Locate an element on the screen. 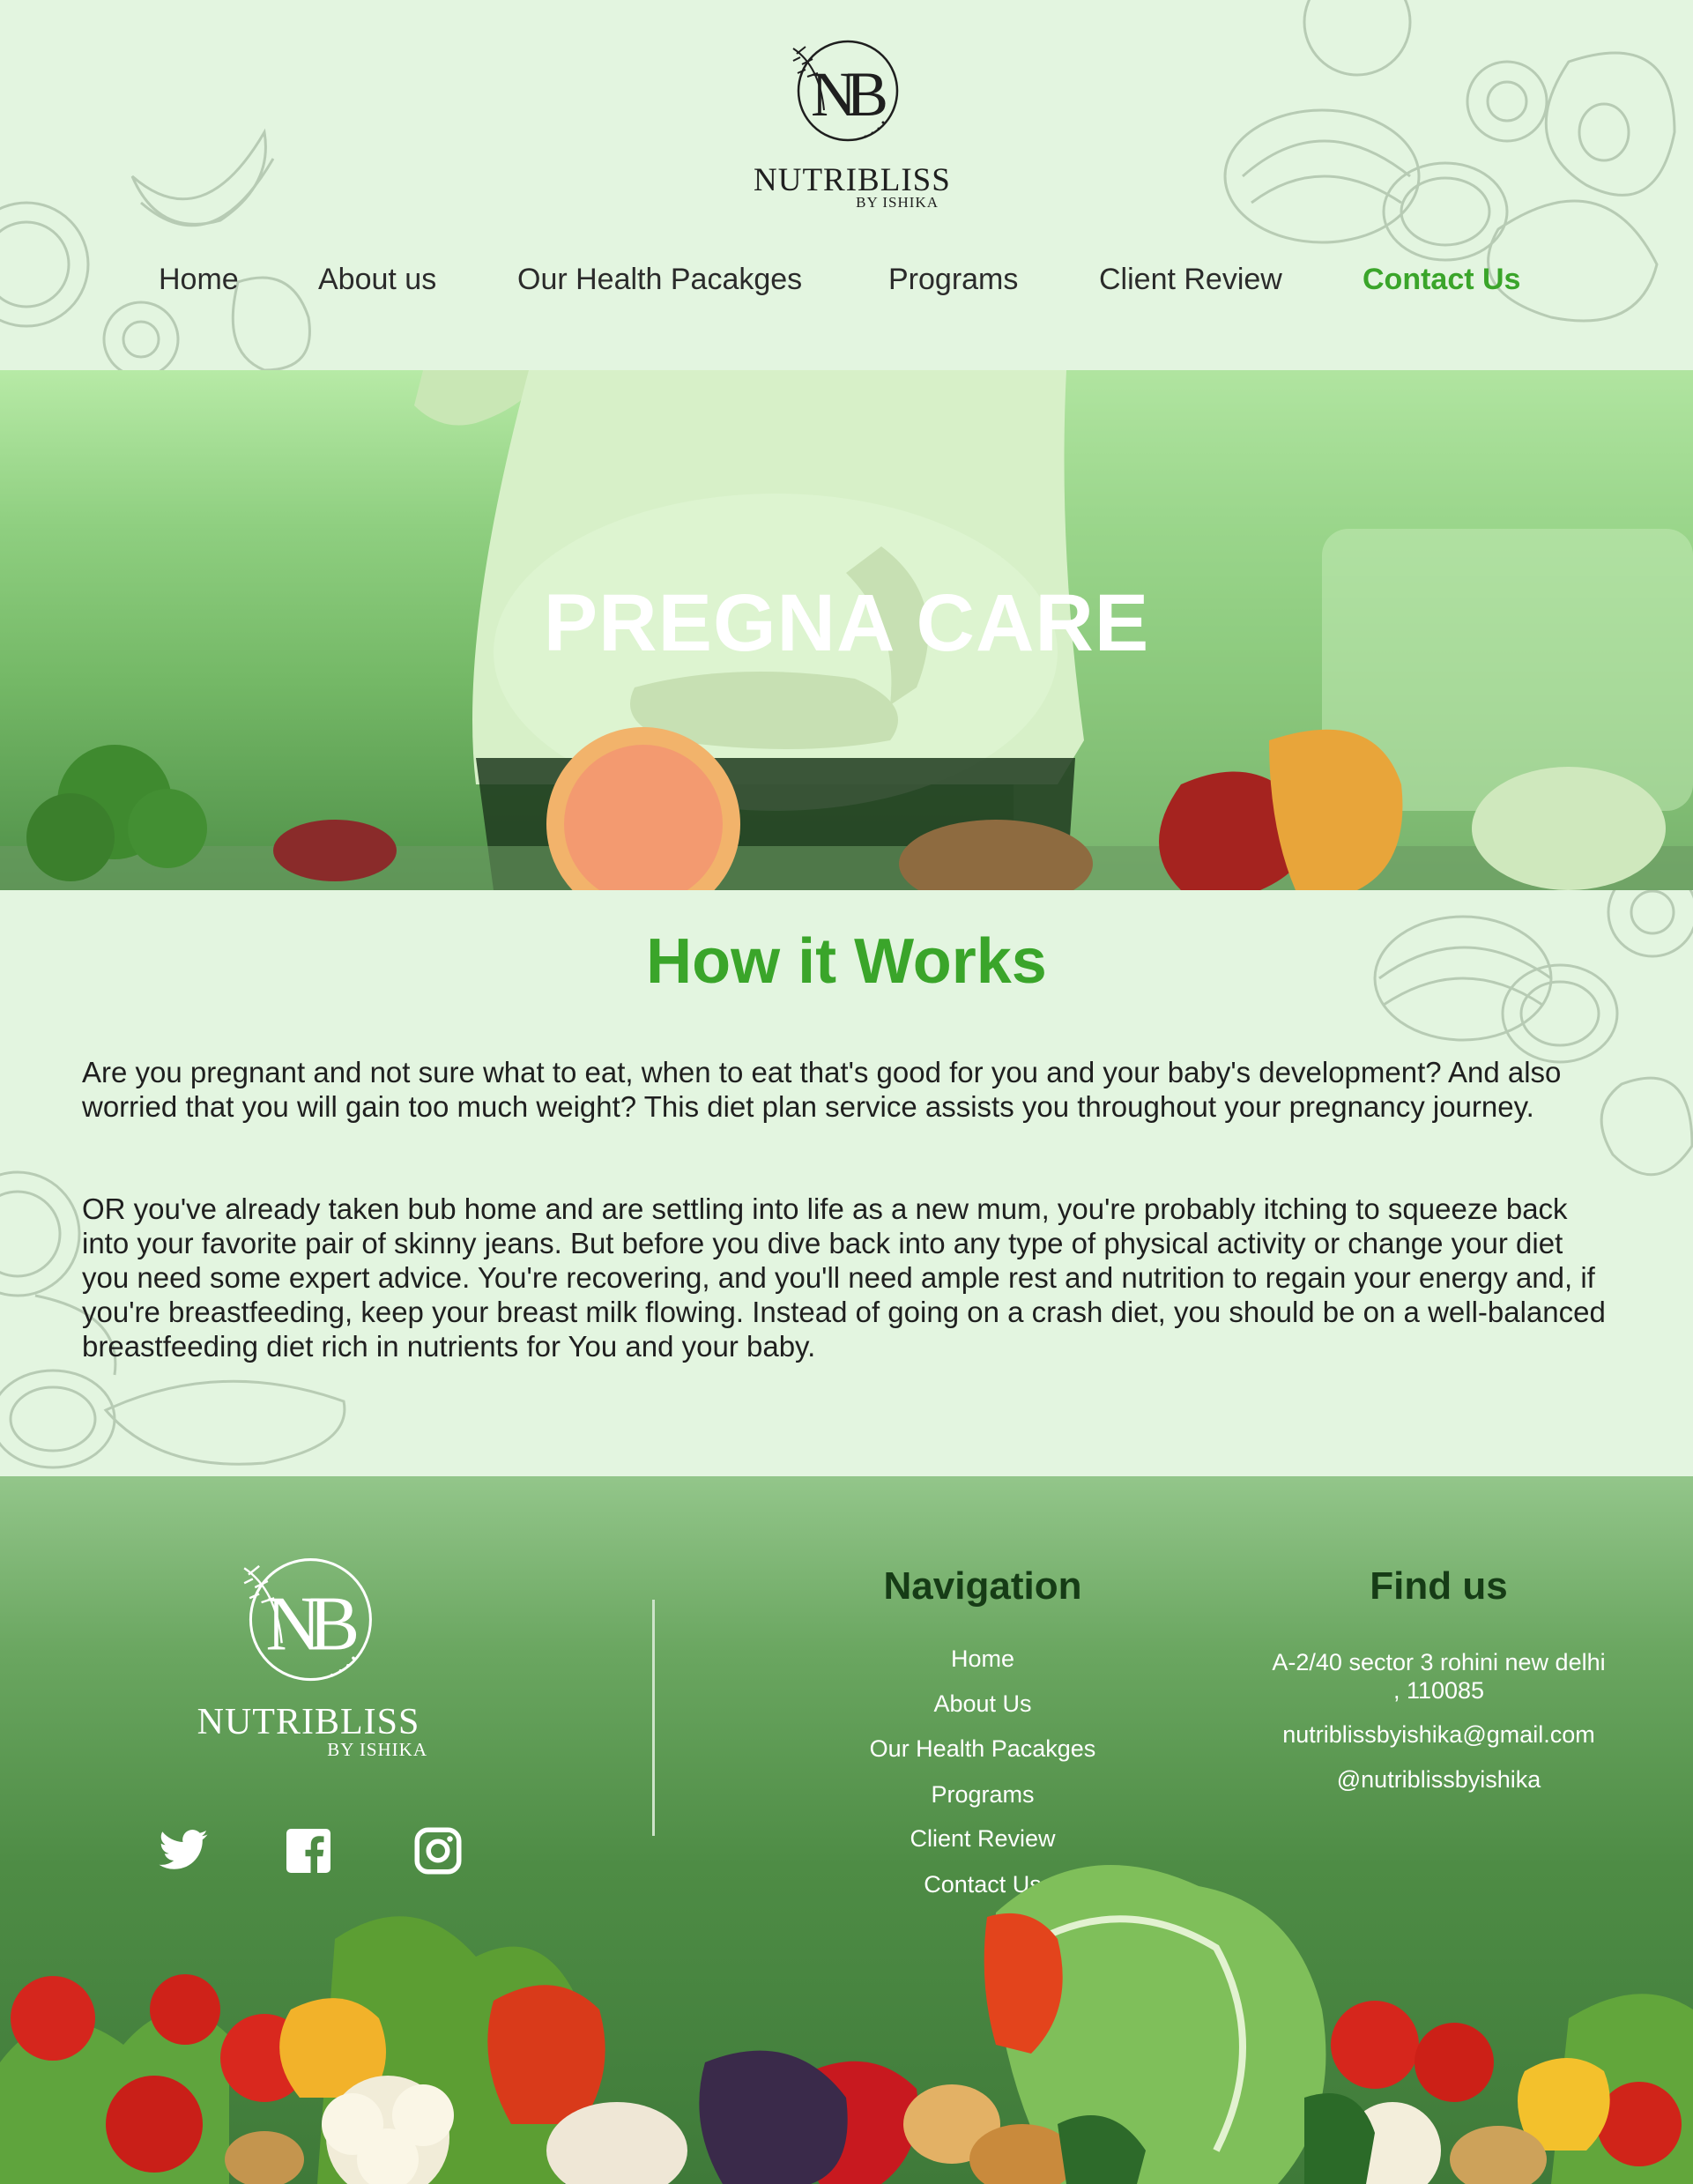 The width and height of the screenshot is (1693, 2184). brand-logo: N B NUTRIBLISS BY ISHIKA is located at coordinates (852, 123).